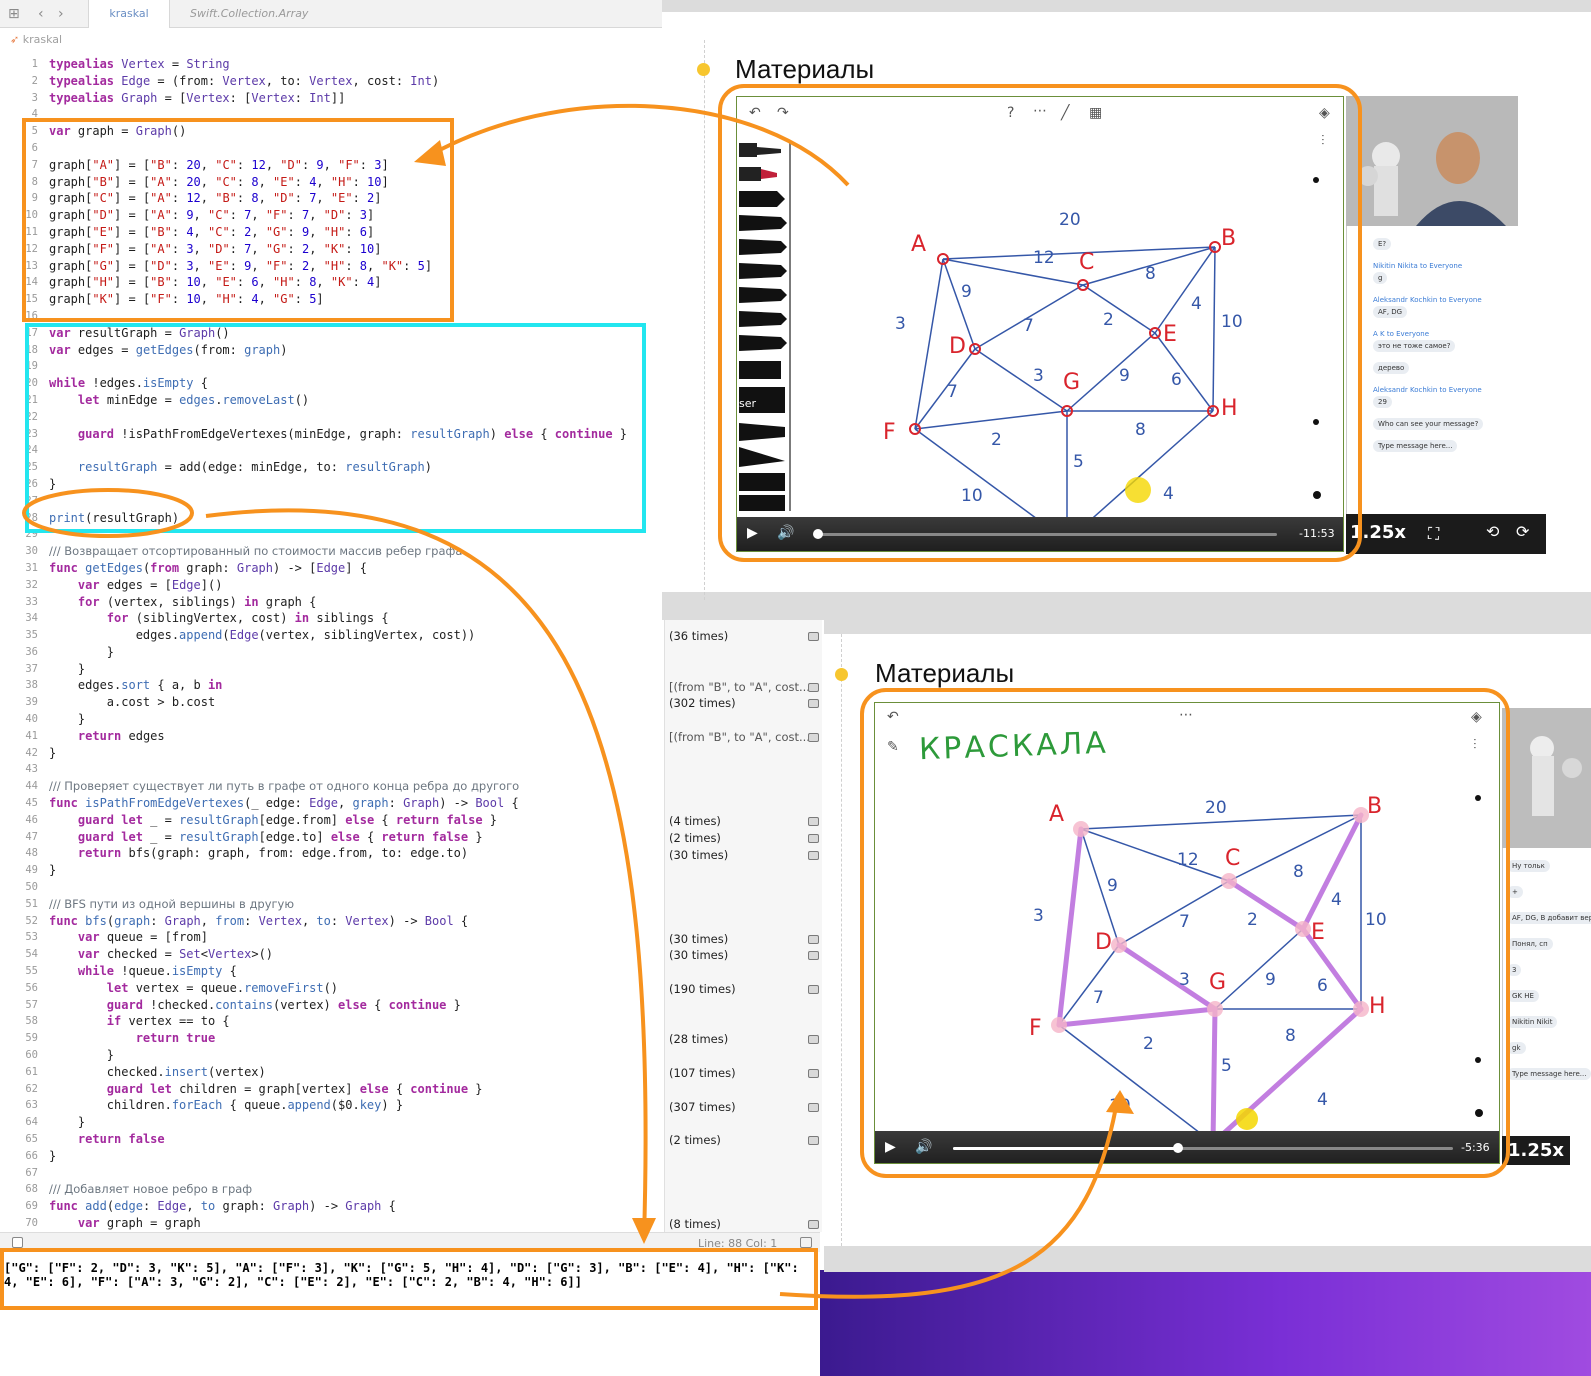 The image size is (1591, 1376). I want to click on layers-icon: ◈, so click(1324, 113).